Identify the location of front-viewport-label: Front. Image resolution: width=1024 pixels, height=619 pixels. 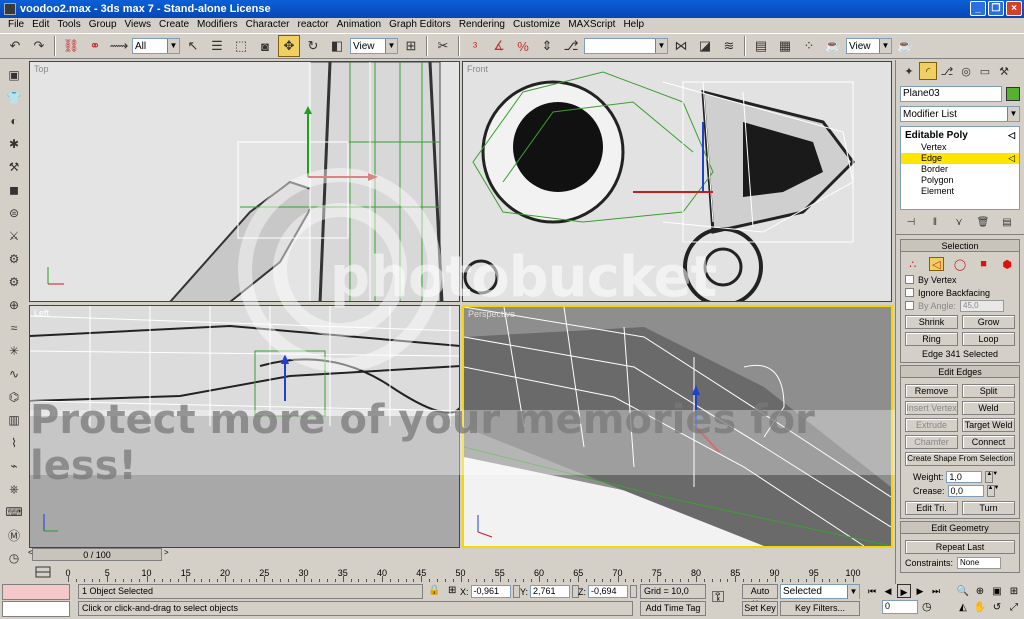
(477, 69).